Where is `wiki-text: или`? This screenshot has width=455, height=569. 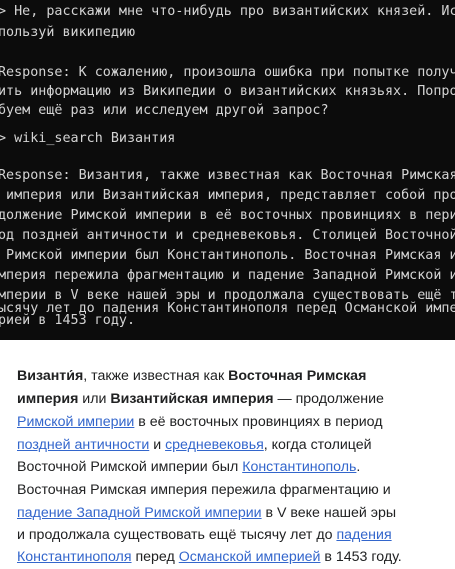 wiki-text: или is located at coordinates (94, 399).